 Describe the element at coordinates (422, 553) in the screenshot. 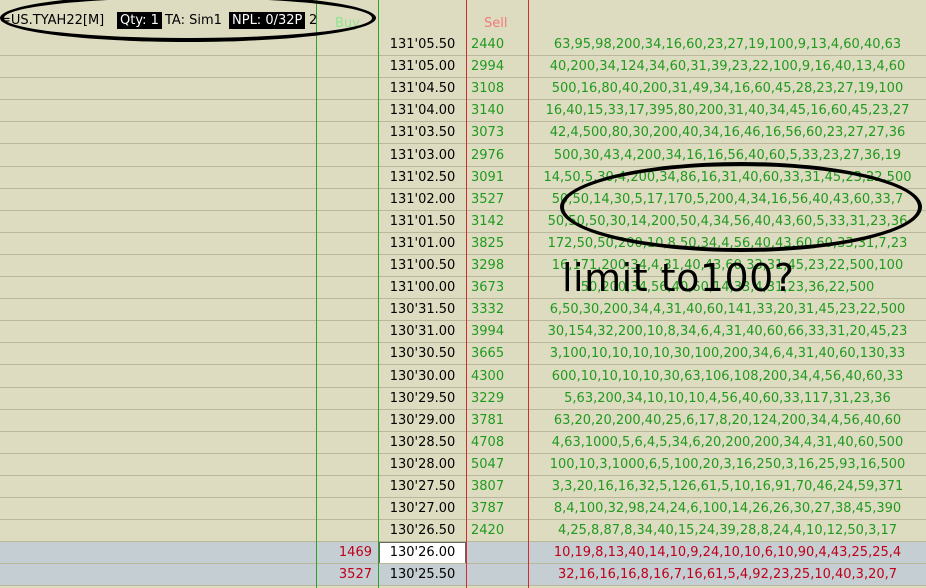

I see `price-cell: 130'26.00` at that location.